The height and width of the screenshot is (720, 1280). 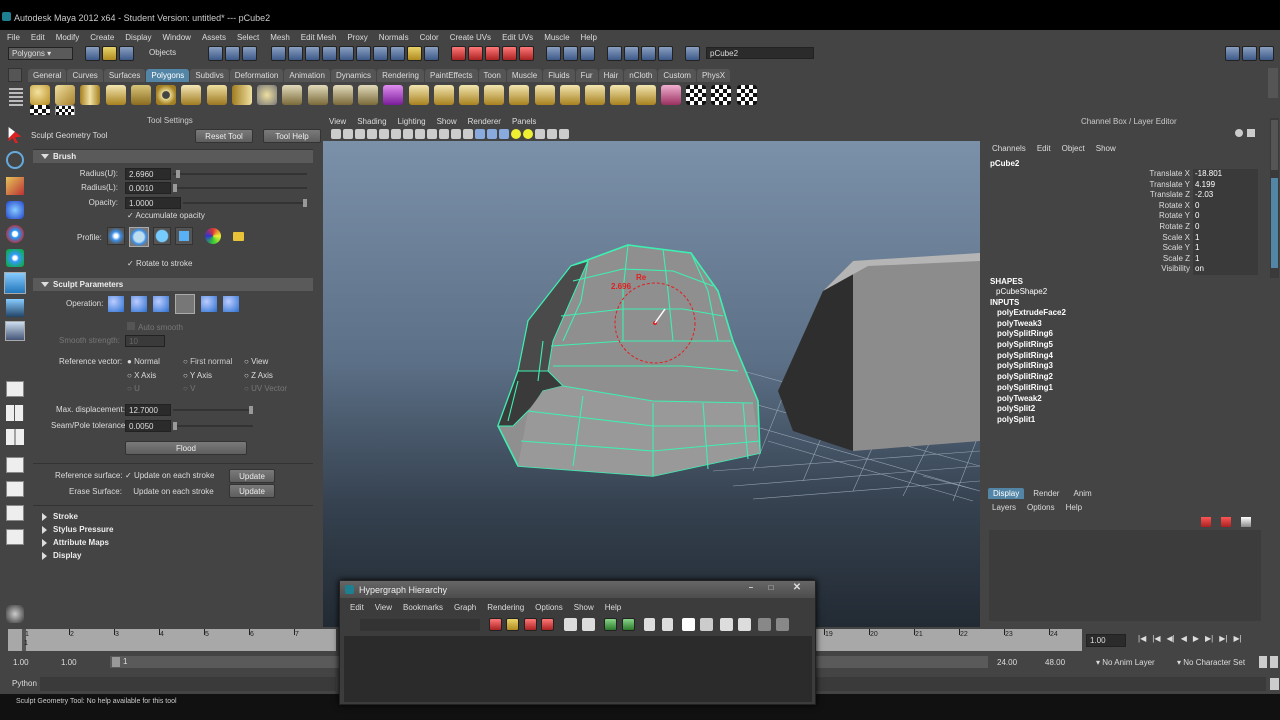 What do you see at coordinates (1027, 420) in the screenshot?
I see `input-node: polySplit1` at bounding box center [1027, 420].